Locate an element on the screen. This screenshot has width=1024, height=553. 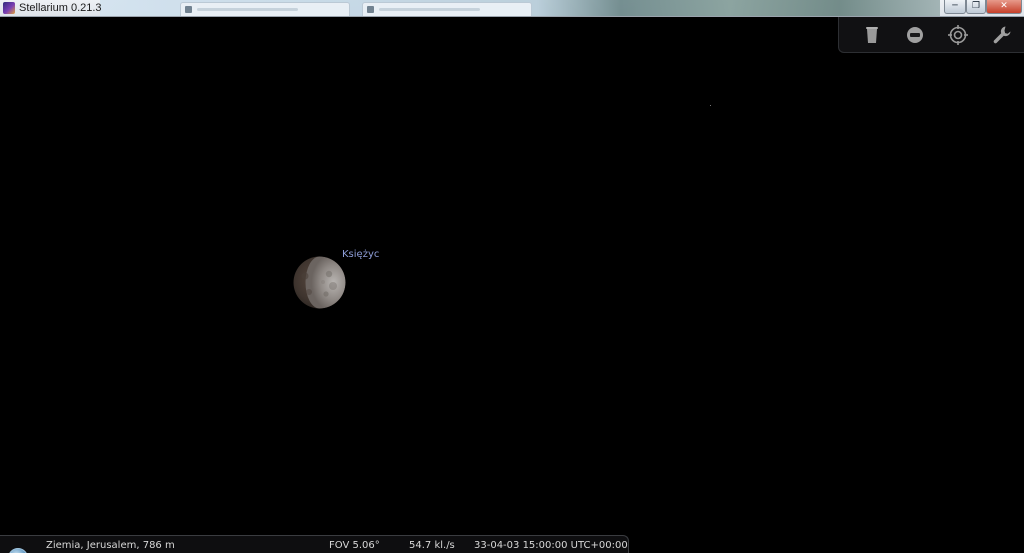
minimize-icon: ─ is located at coordinates (955, 6).